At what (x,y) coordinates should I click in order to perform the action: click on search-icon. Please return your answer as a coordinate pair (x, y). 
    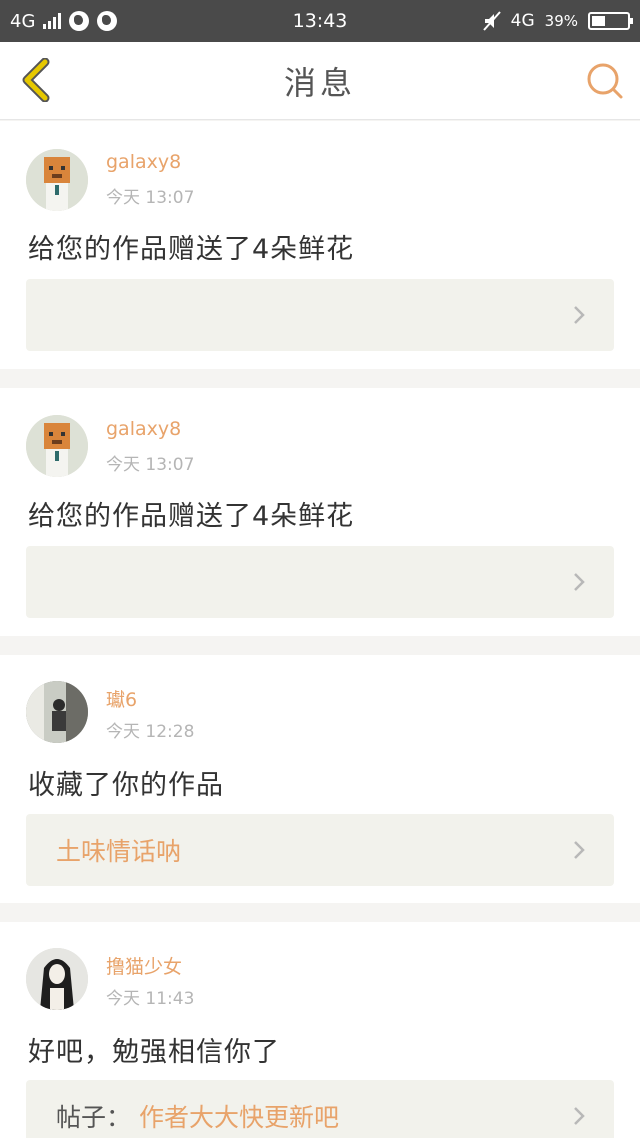
    Looking at the image, I should click on (605, 81).